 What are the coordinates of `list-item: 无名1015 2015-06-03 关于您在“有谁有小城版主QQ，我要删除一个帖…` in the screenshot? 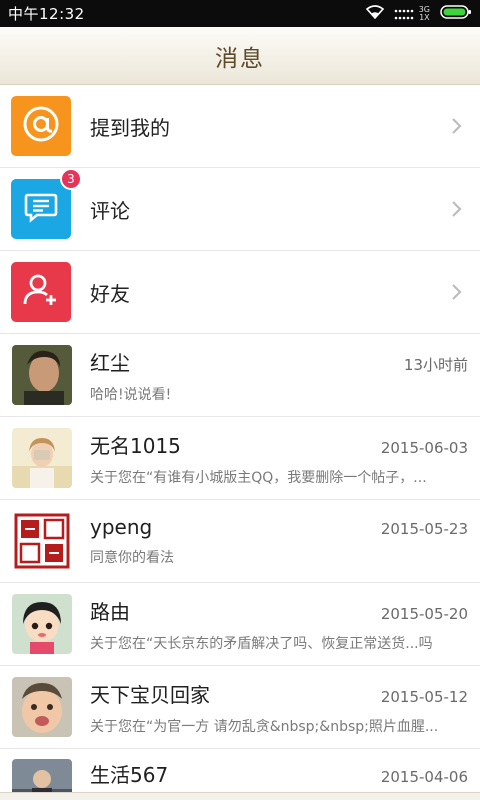 It's located at (240, 458).